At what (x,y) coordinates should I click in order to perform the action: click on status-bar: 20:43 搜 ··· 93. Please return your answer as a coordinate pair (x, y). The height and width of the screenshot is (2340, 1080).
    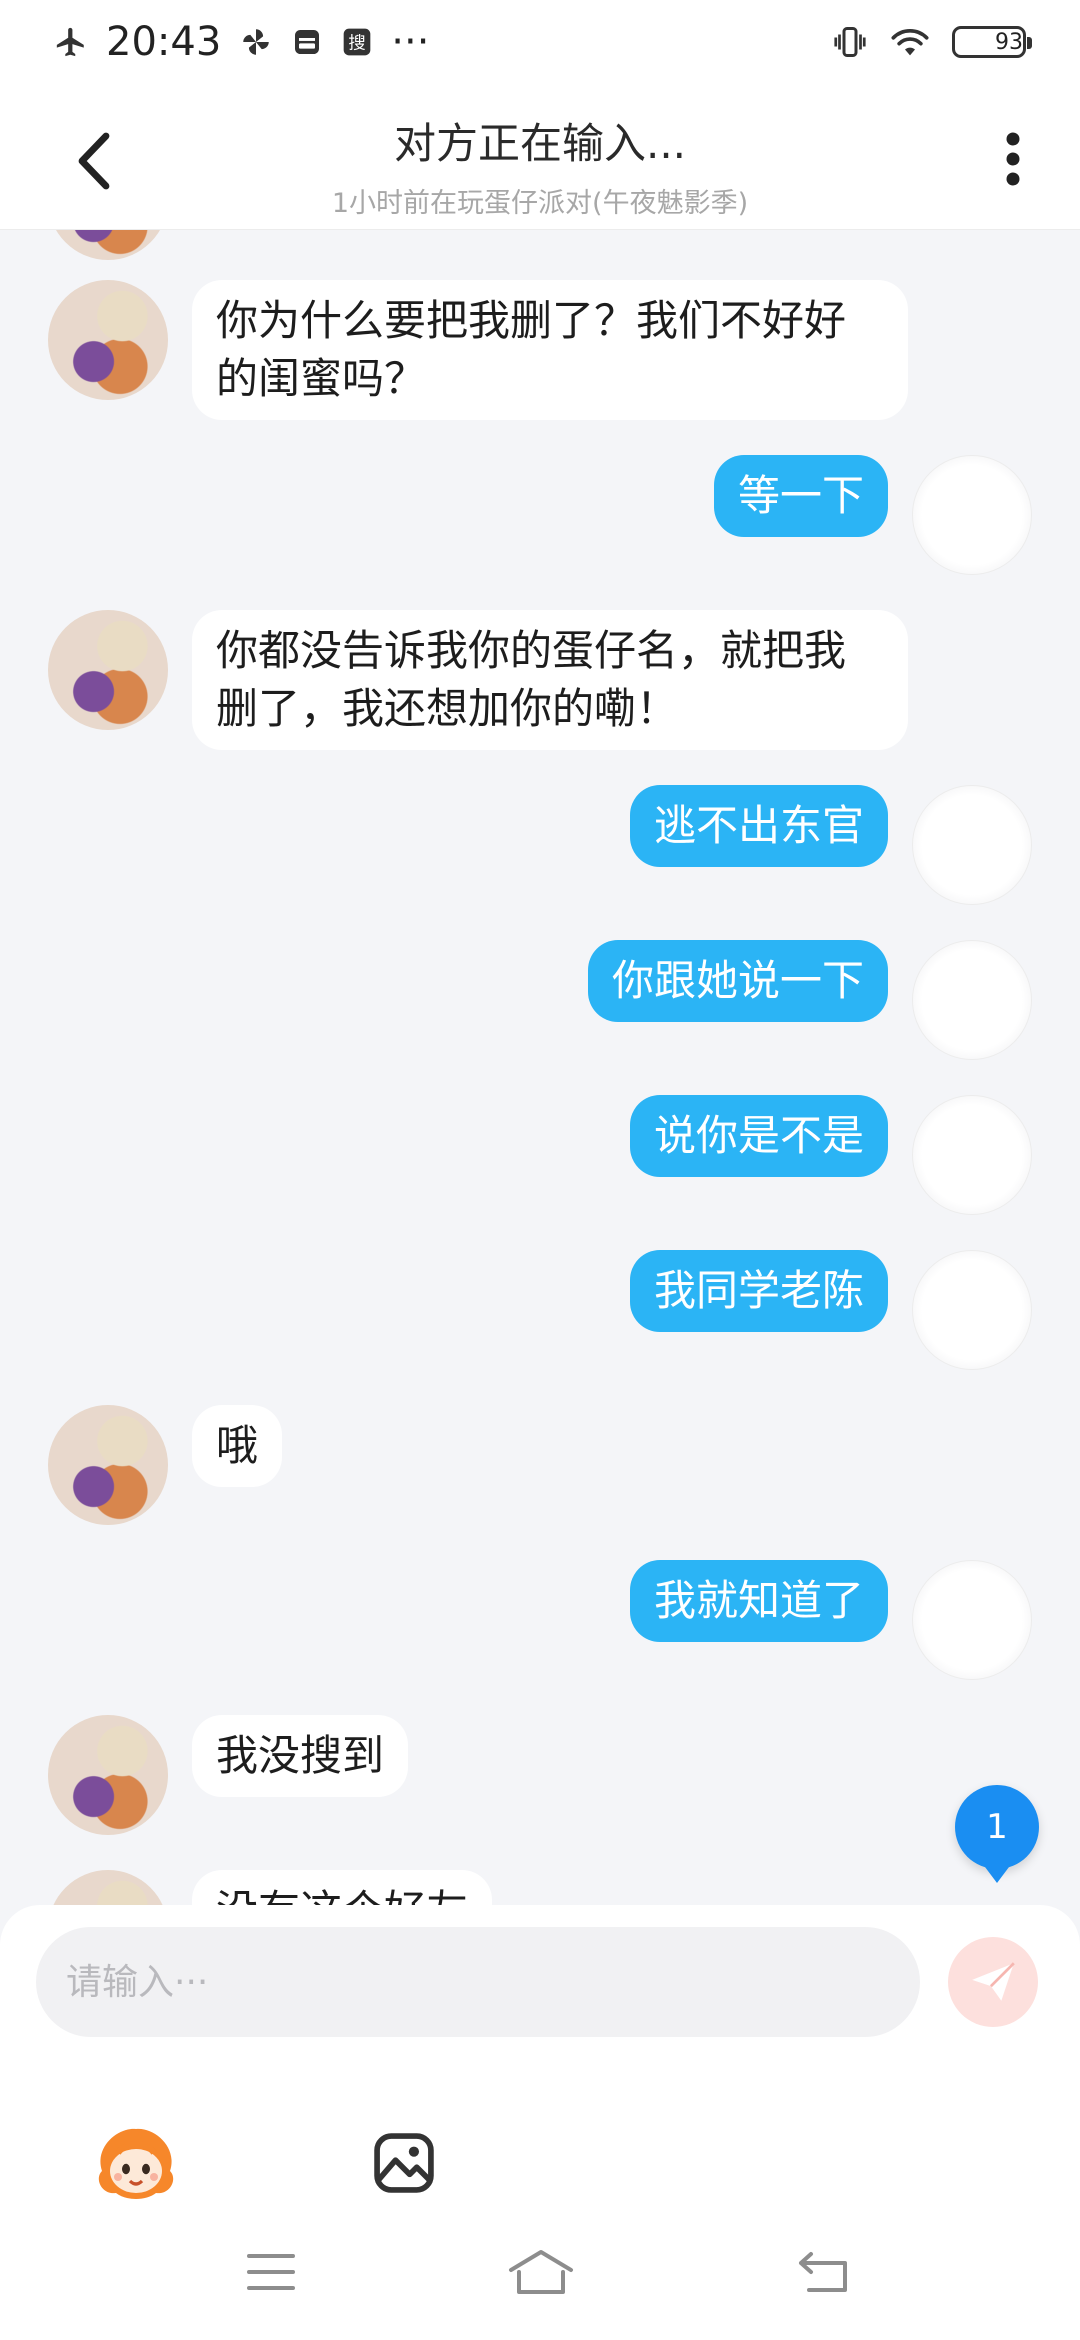
    Looking at the image, I should click on (540, 42).